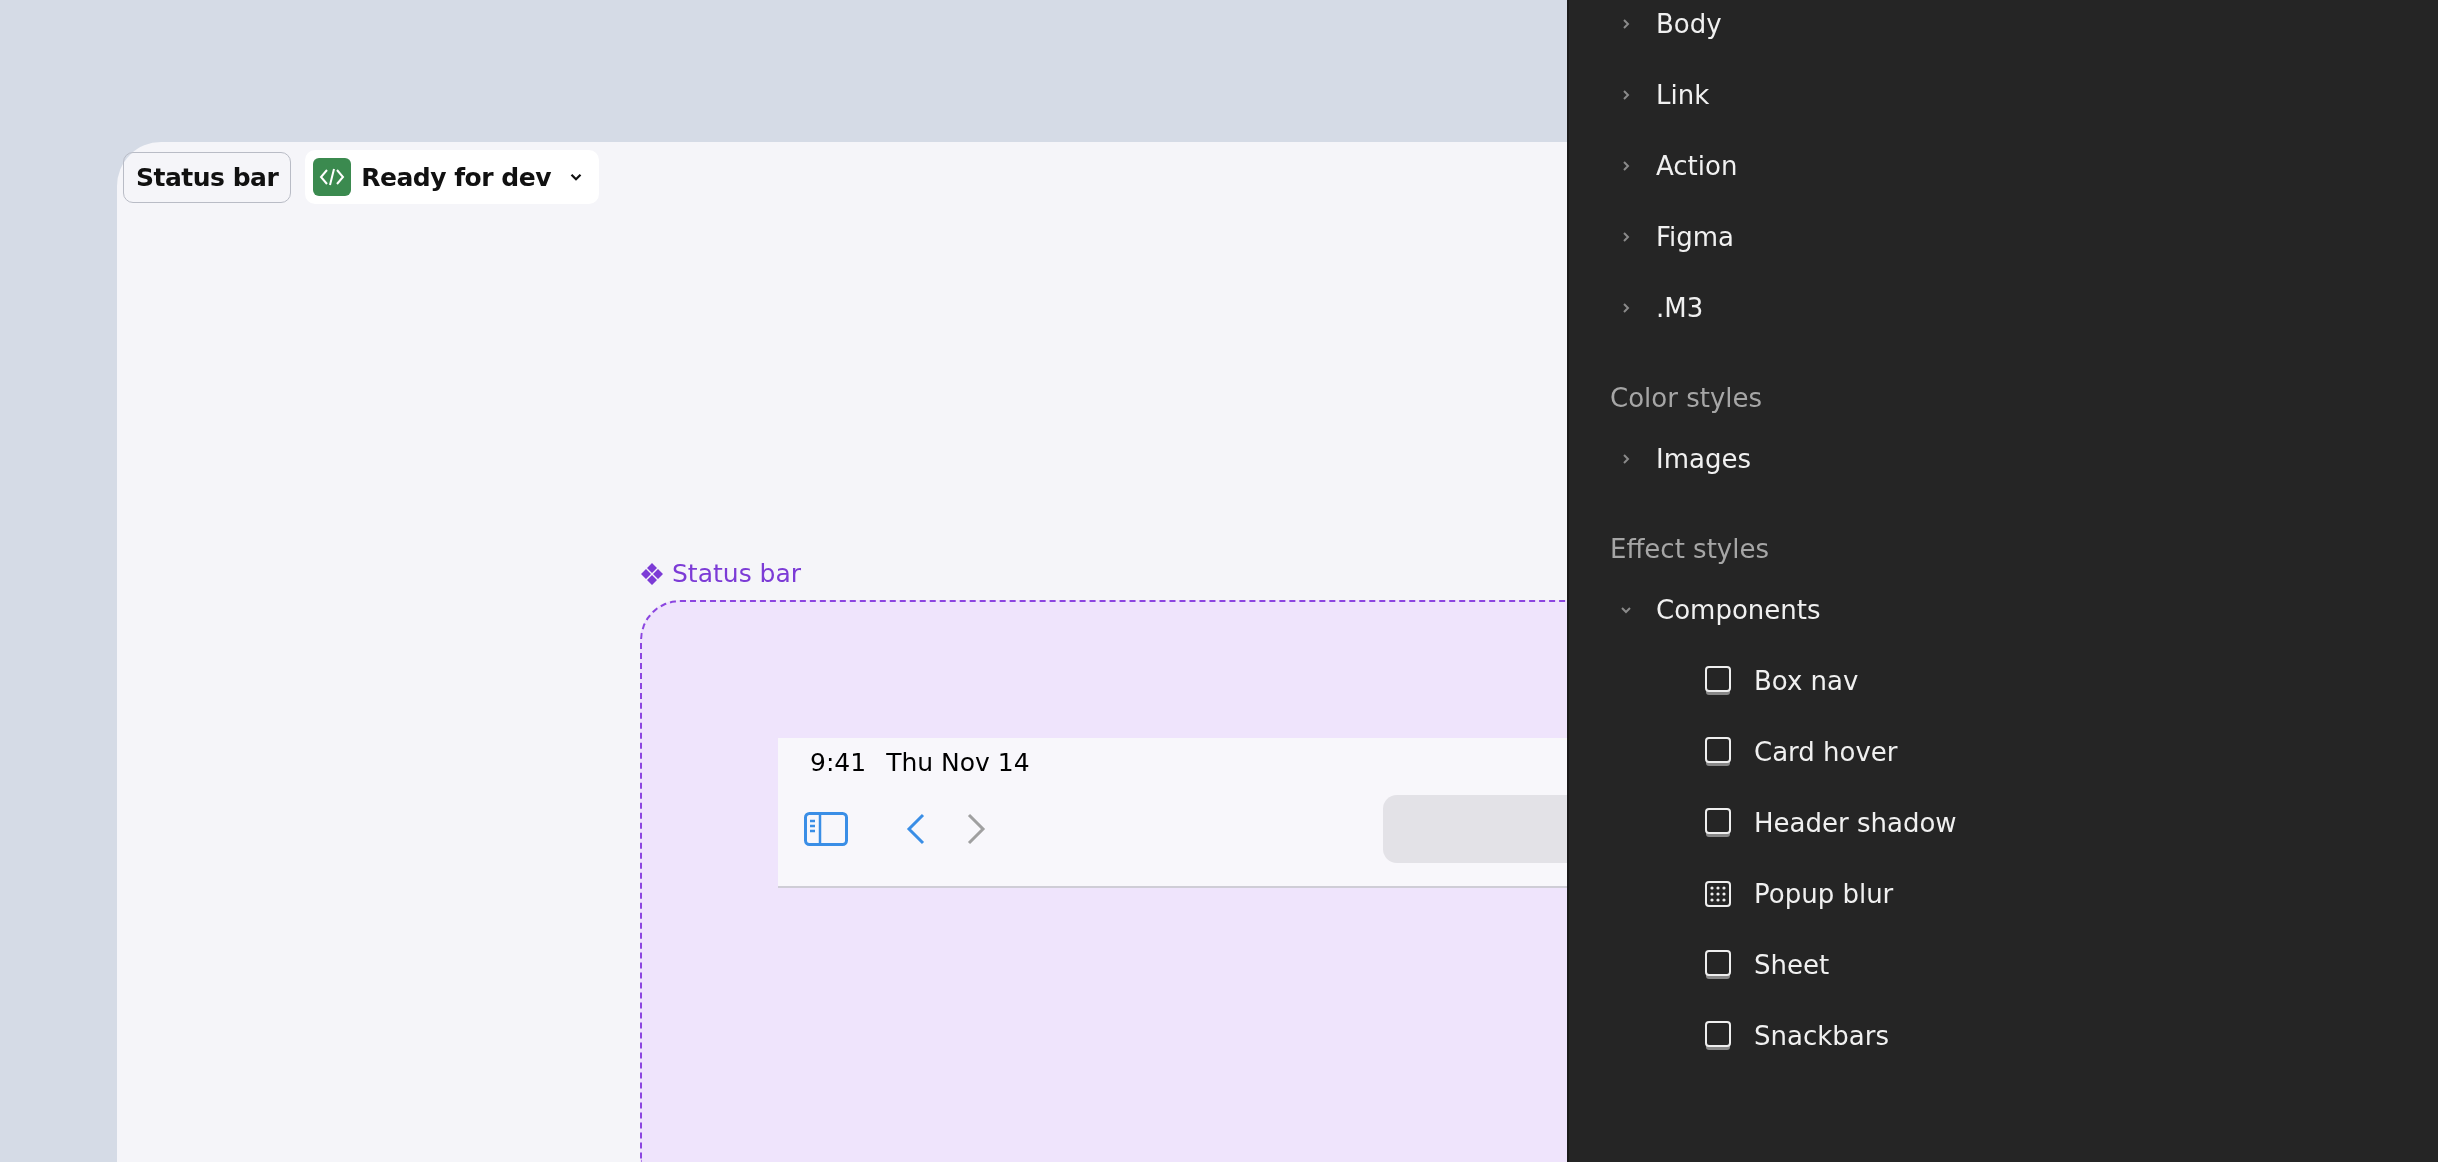  I want to click on sidebar-icon, so click(826, 829).